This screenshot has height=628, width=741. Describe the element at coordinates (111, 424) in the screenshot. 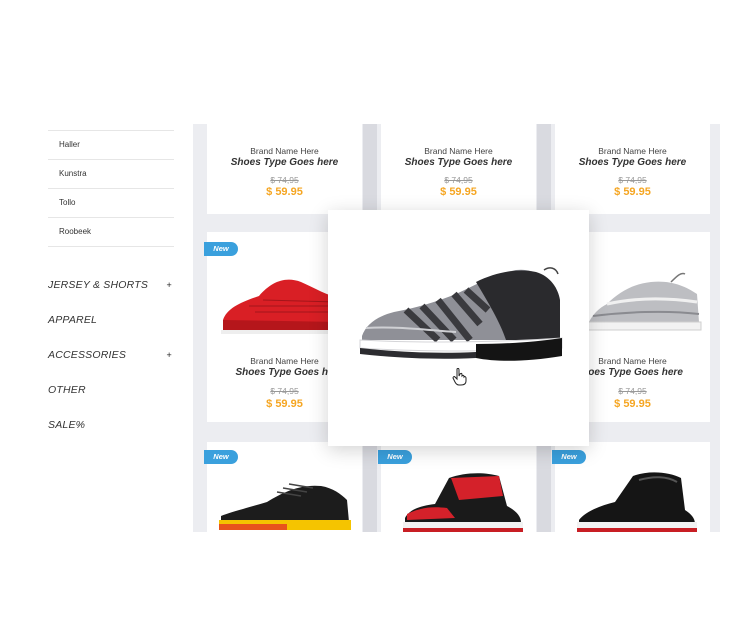

I see `category-sale: SALE%` at that location.